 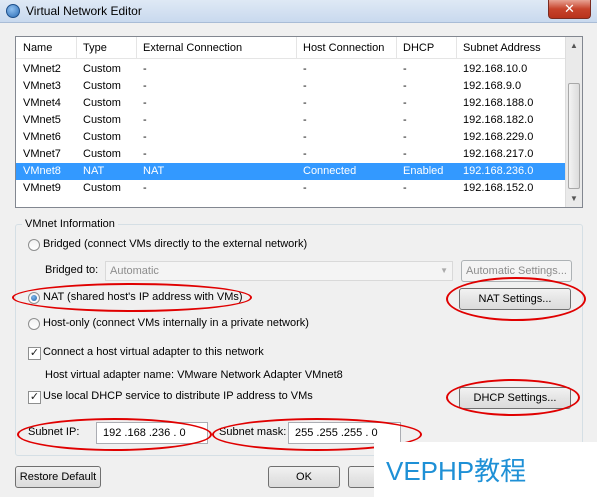 I want to click on vertical-scrollbar: ▲ ▼, so click(x=573, y=122).